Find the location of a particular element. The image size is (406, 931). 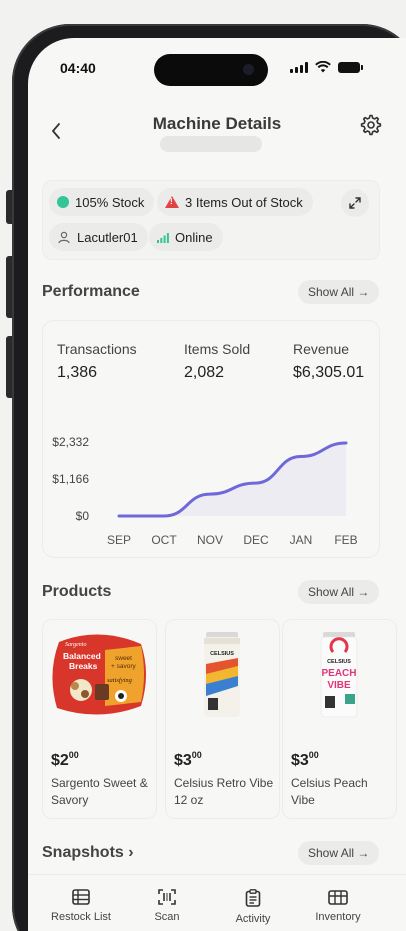

wifi-icon is located at coordinates (323, 67).